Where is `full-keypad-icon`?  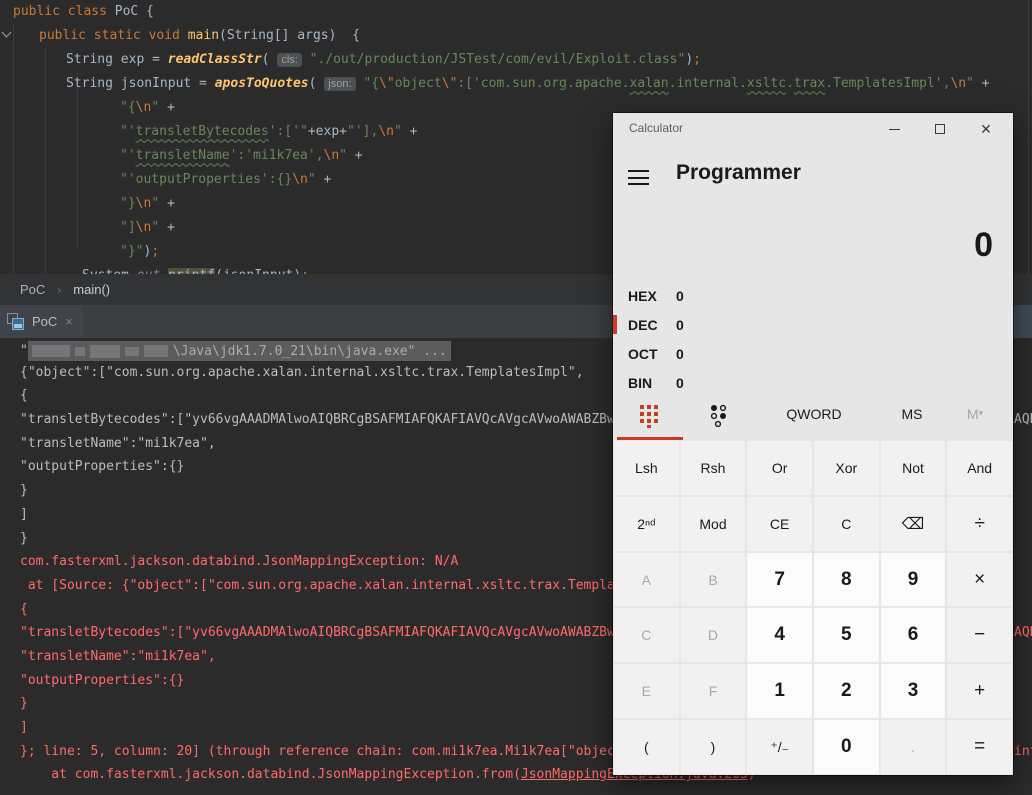 full-keypad-icon is located at coordinates (649, 416).